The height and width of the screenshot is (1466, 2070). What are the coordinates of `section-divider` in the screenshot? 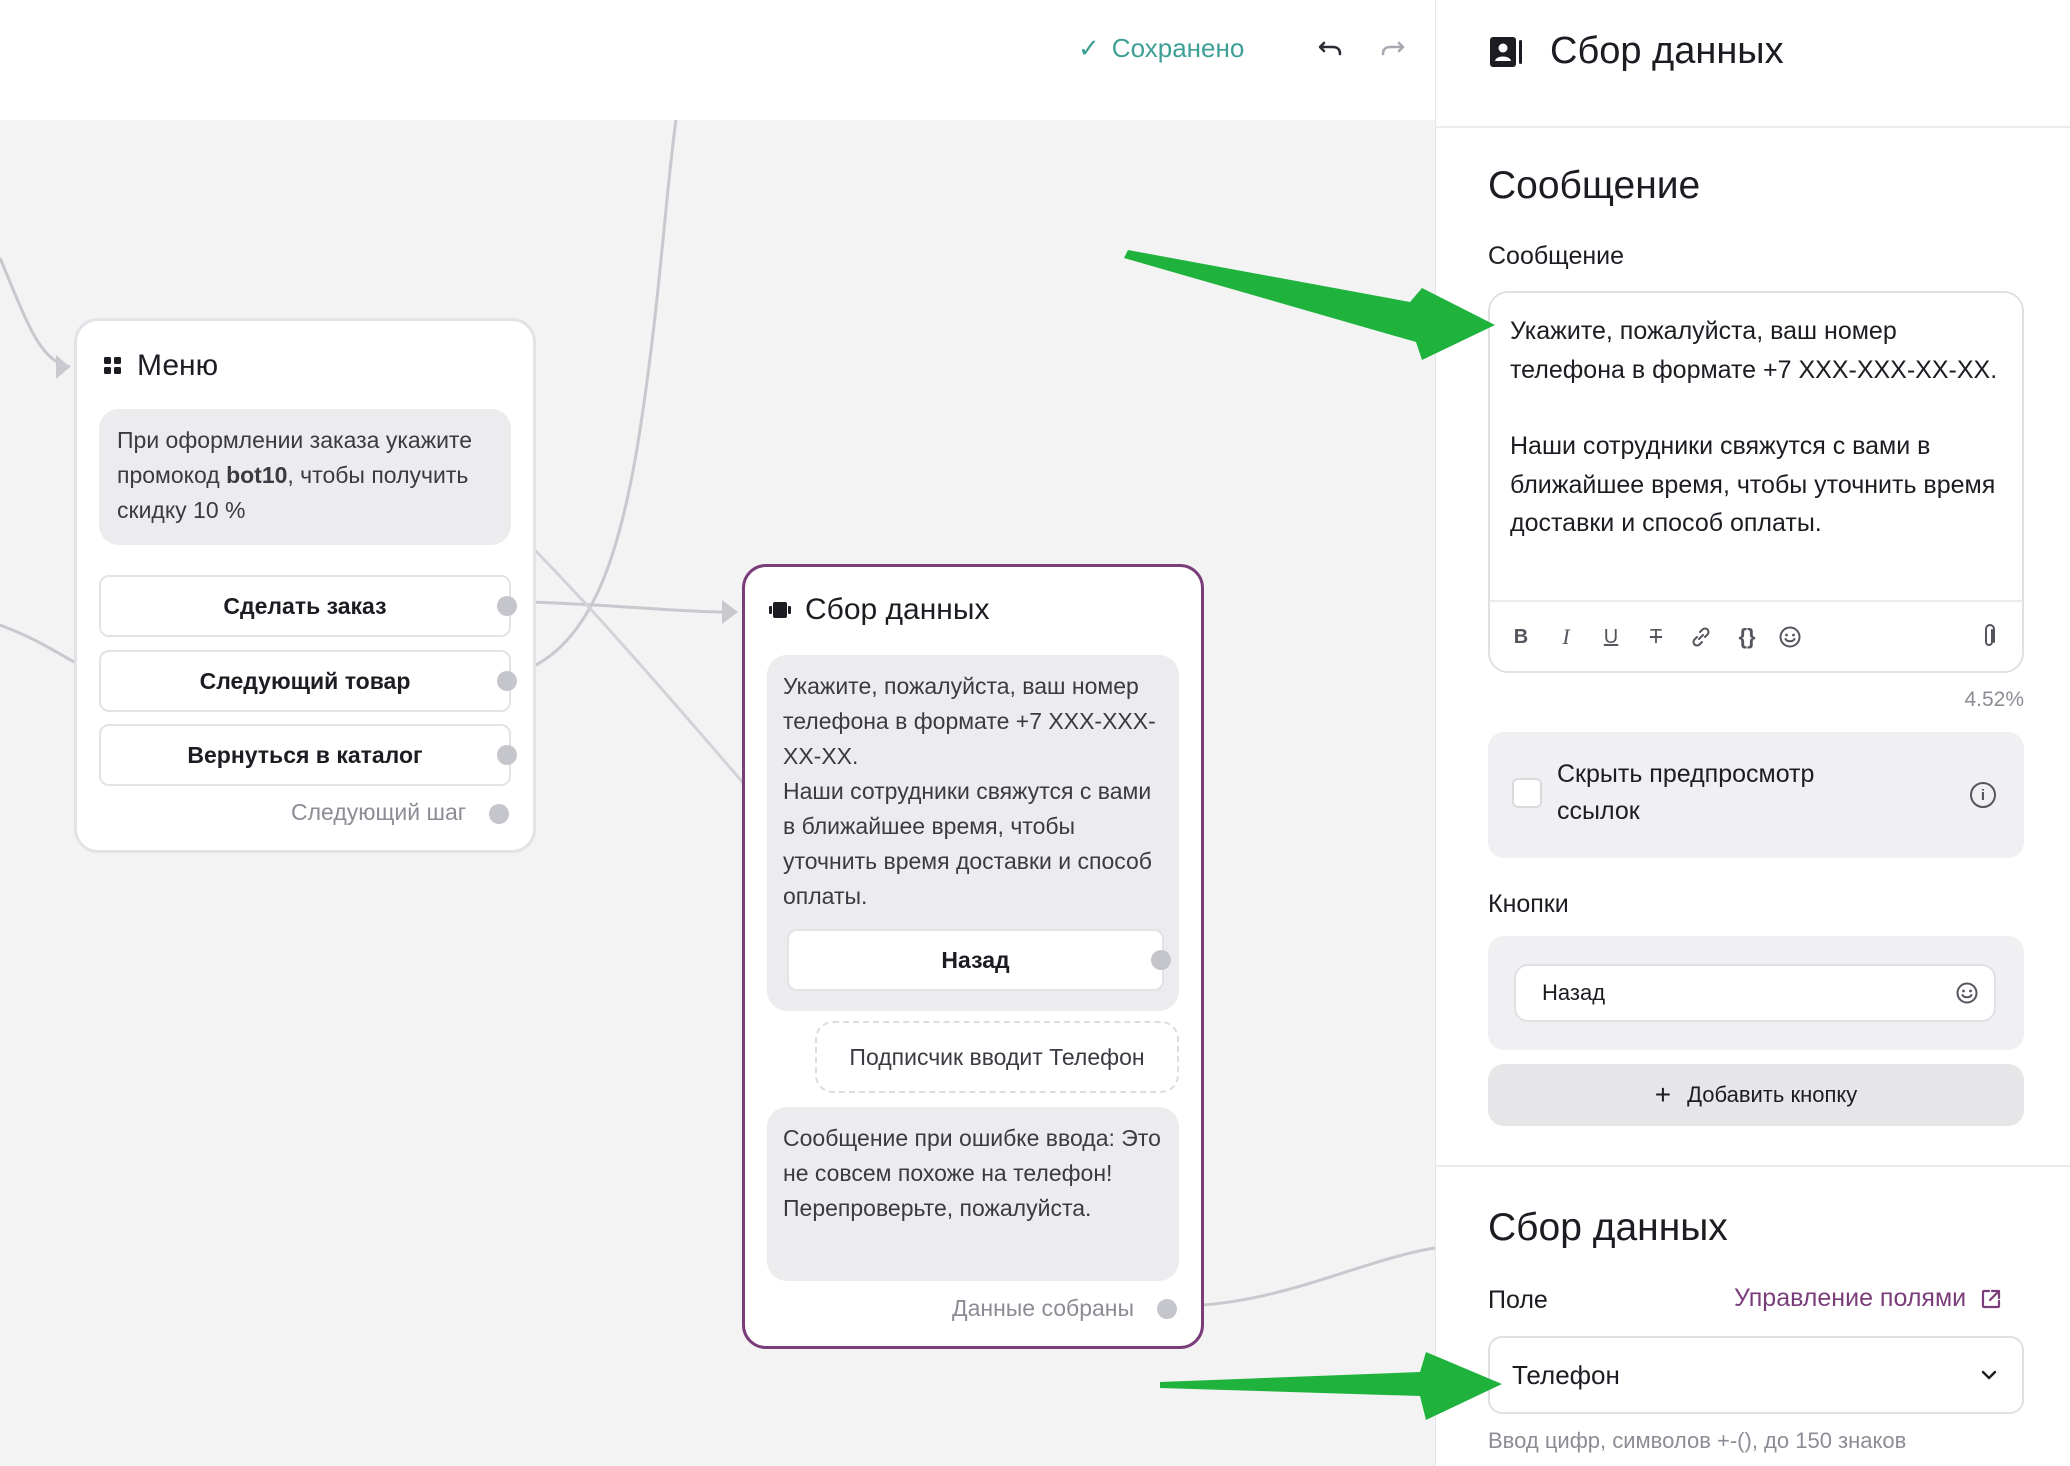 It's located at (1752, 1166).